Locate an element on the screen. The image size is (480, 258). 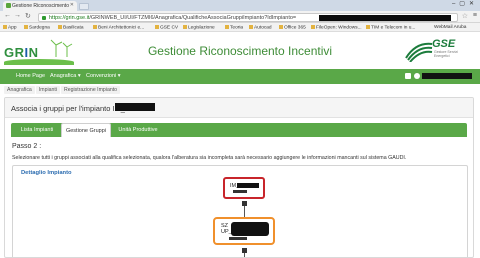
username-redacted is located at coordinates (447, 76).